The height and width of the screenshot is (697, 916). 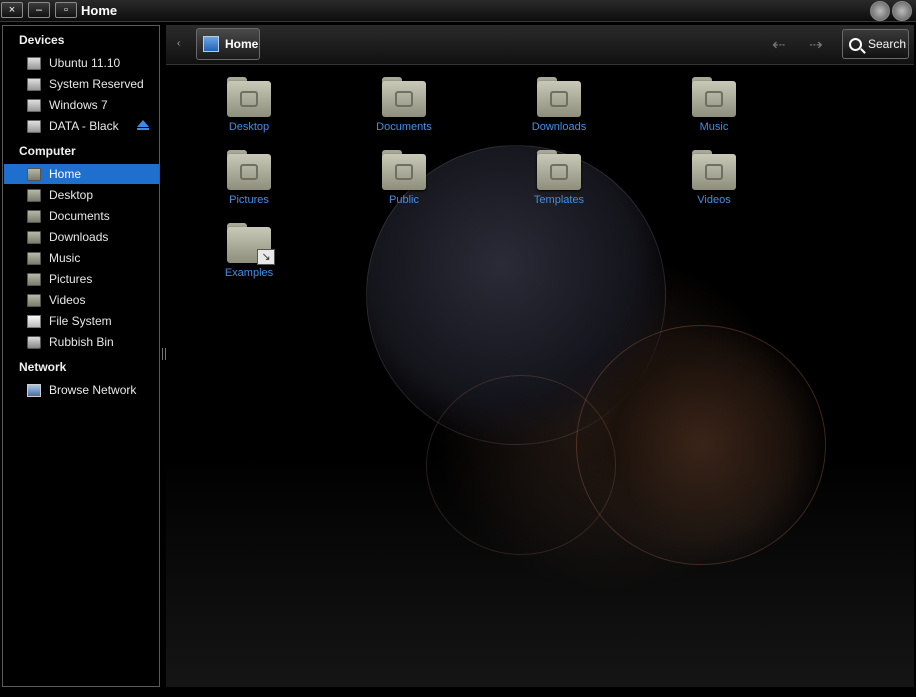 What do you see at coordinates (559, 170) in the screenshot?
I see `templates-folder-icon` at bounding box center [559, 170].